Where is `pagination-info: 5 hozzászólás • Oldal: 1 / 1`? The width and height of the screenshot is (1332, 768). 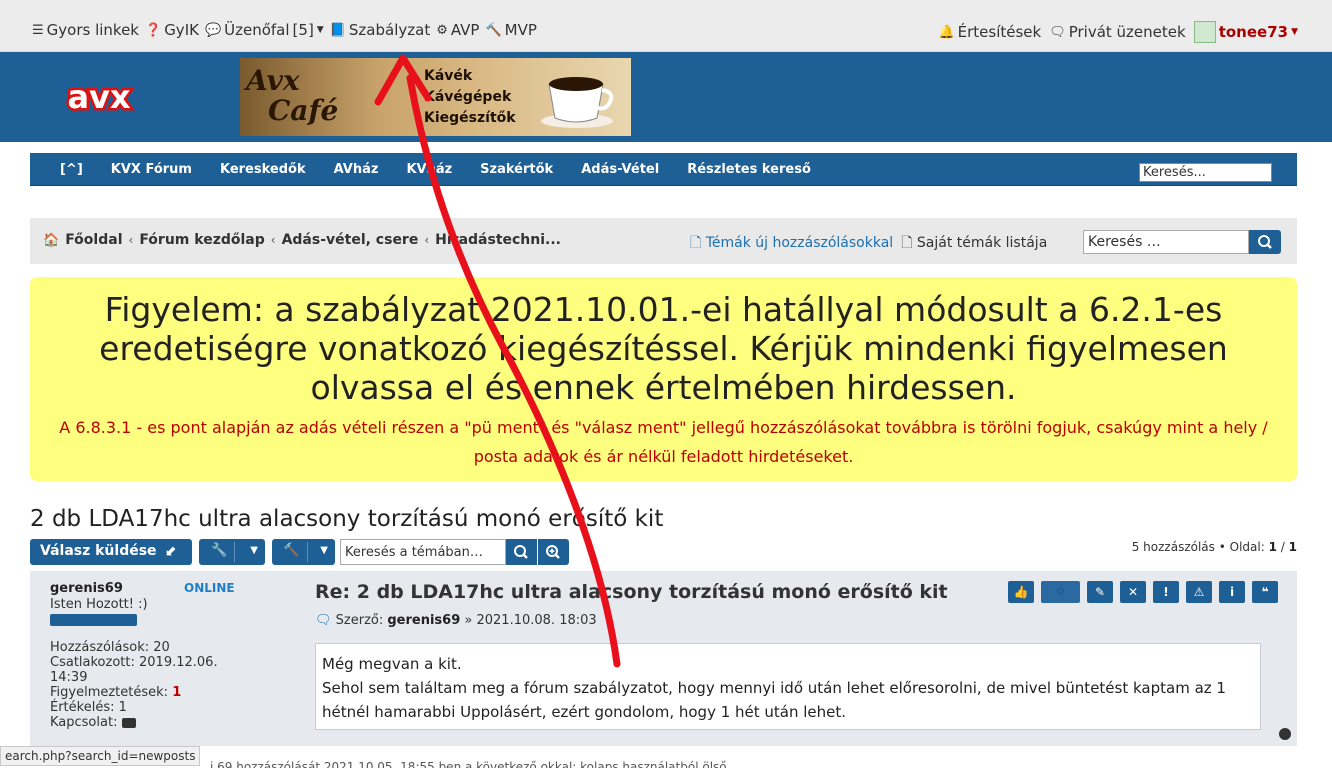
pagination-info: 5 hozzászólás • Oldal: 1 / 1 is located at coordinates (1214, 547).